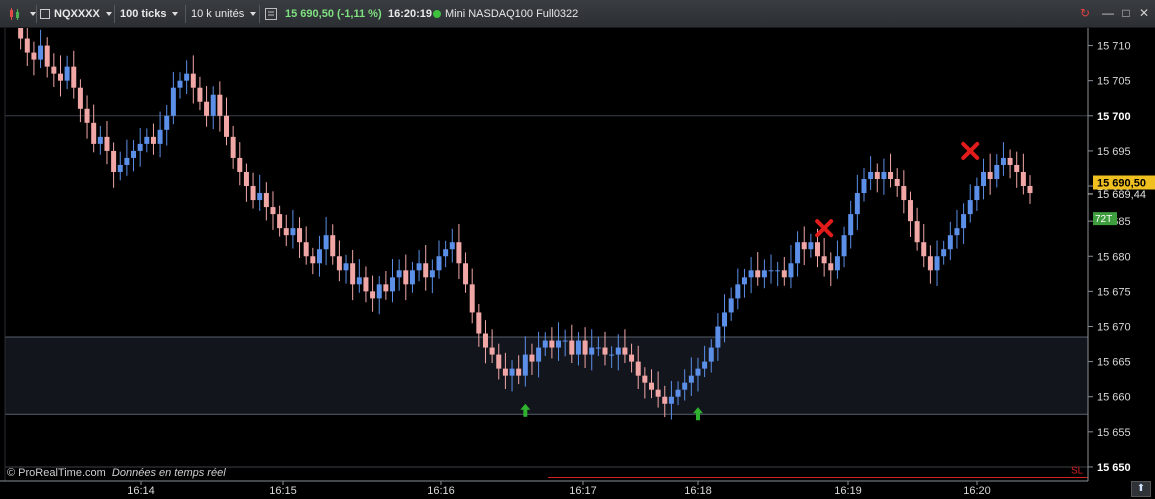 The image size is (1155, 499). What do you see at coordinates (1114, 82) in the screenshot?
I see `price-tick-label: 15 705` at bounding box center [1114, 82].